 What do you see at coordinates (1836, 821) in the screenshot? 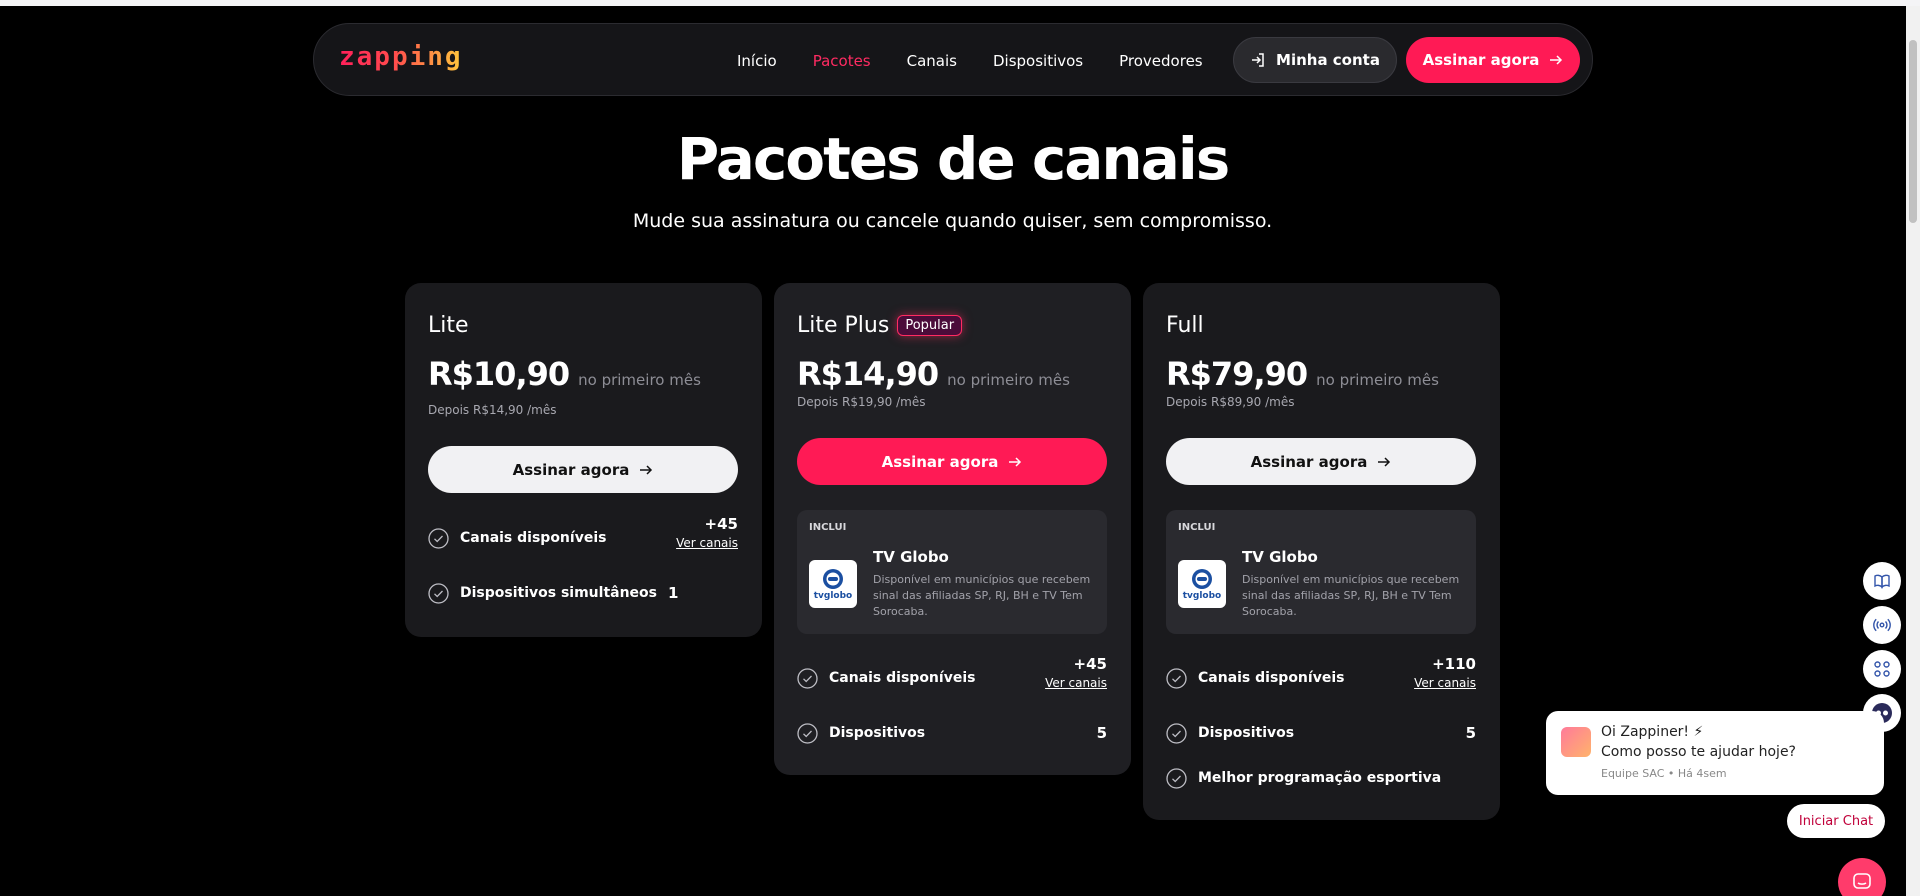
I see `start-chat-button: Iniciar Chat` at bounding box center [1836, 821].